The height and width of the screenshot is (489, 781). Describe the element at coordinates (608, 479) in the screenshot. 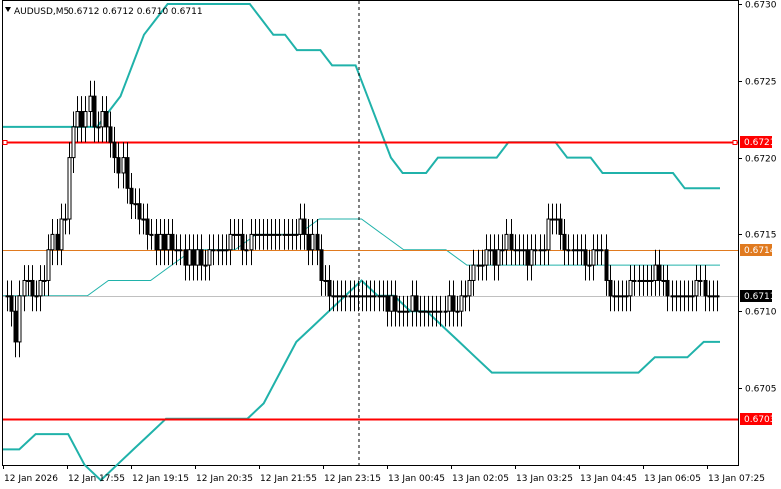

I see `time-tick-label: 13 Jan 04:45` at that location.